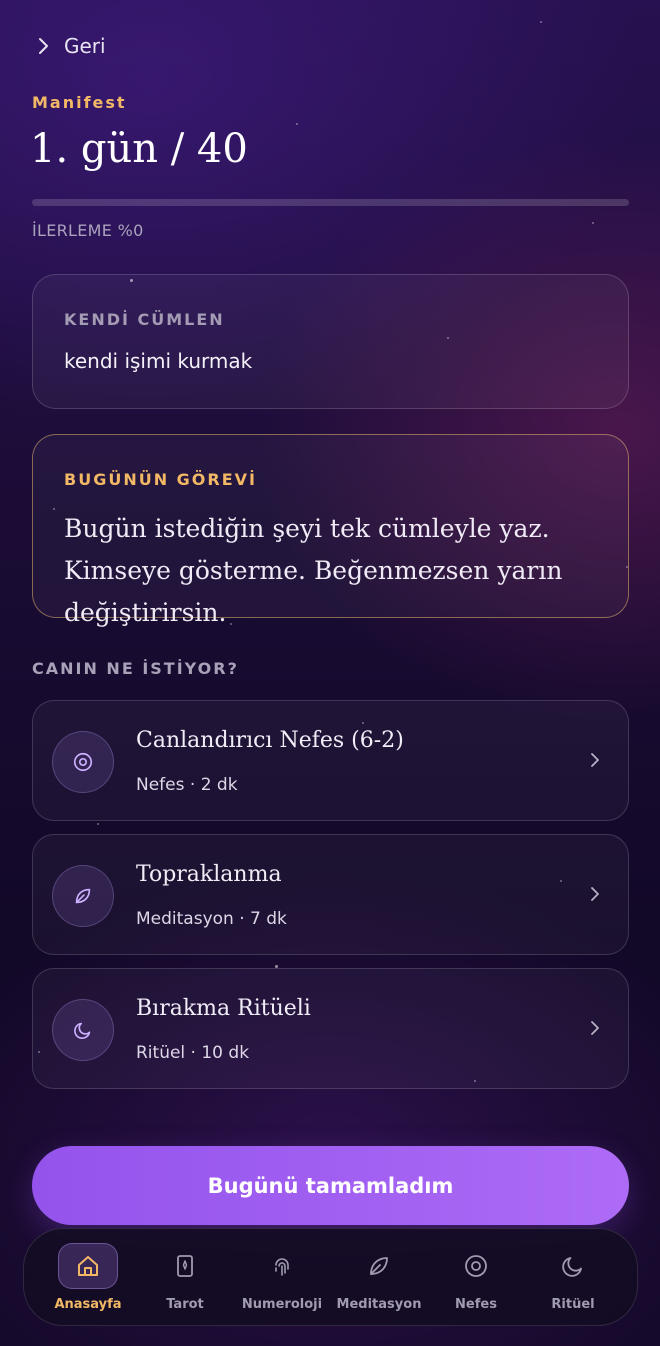 The width and height of the screenshot is (660, 1346). I want to click on back-button: Geri, so click(70, 46).